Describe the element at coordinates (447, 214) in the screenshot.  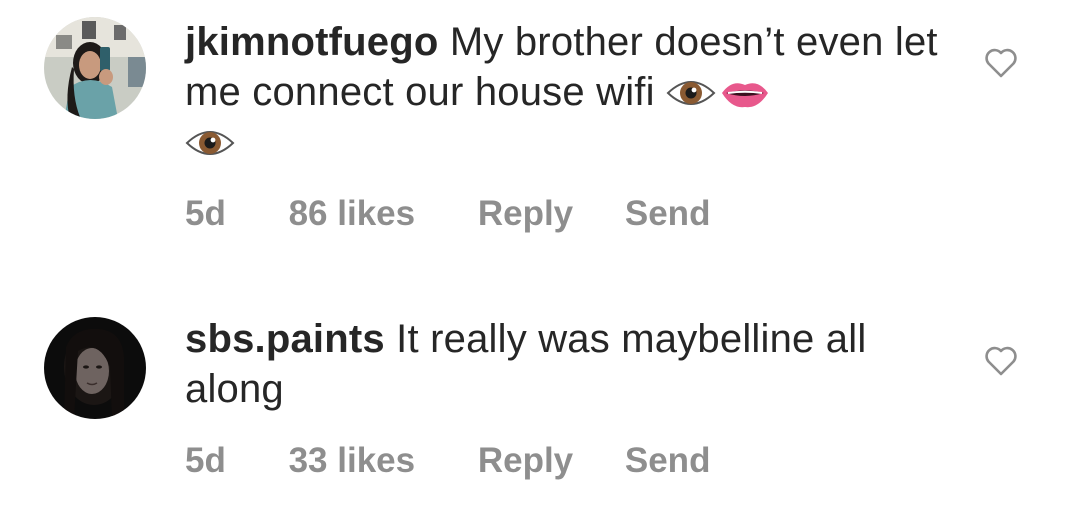
I see `comment-meta: 5d 86 likes Reply Send` at that location.